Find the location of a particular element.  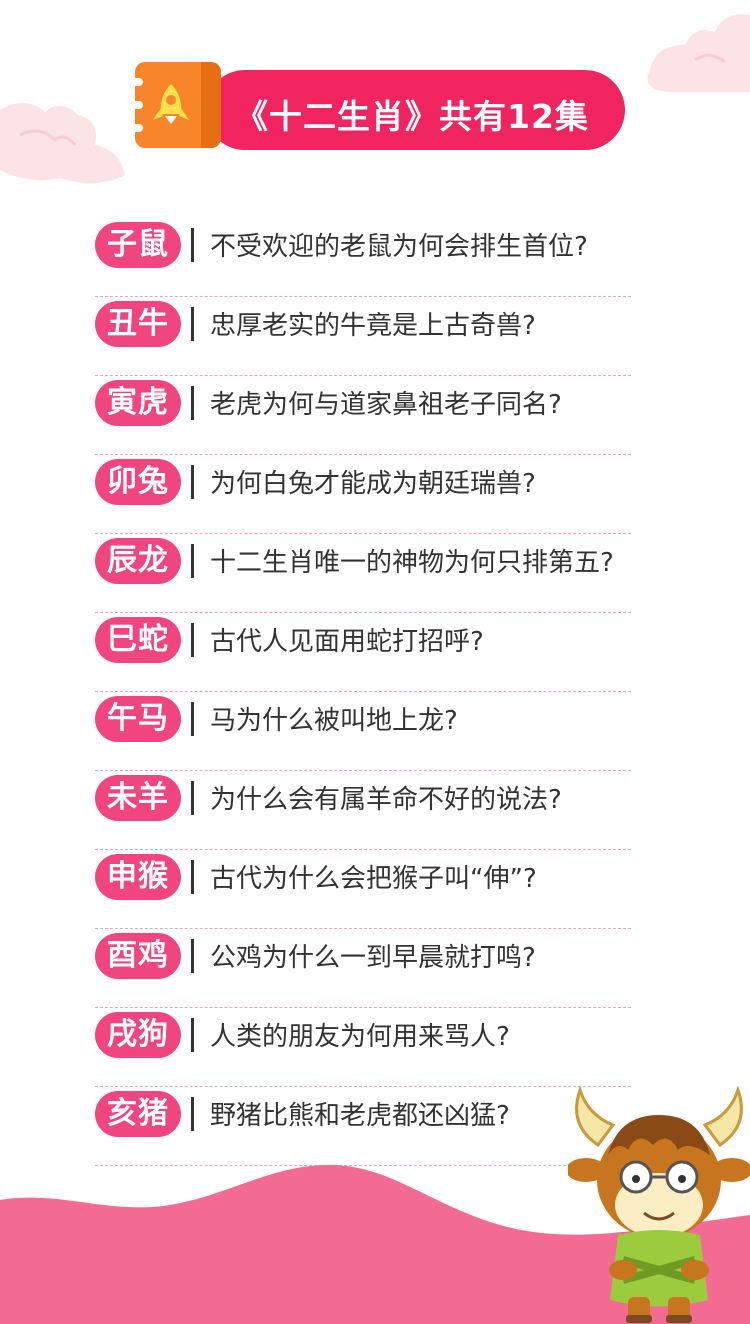

ox-mascot-illustration is located at coordinates (659, 1204).